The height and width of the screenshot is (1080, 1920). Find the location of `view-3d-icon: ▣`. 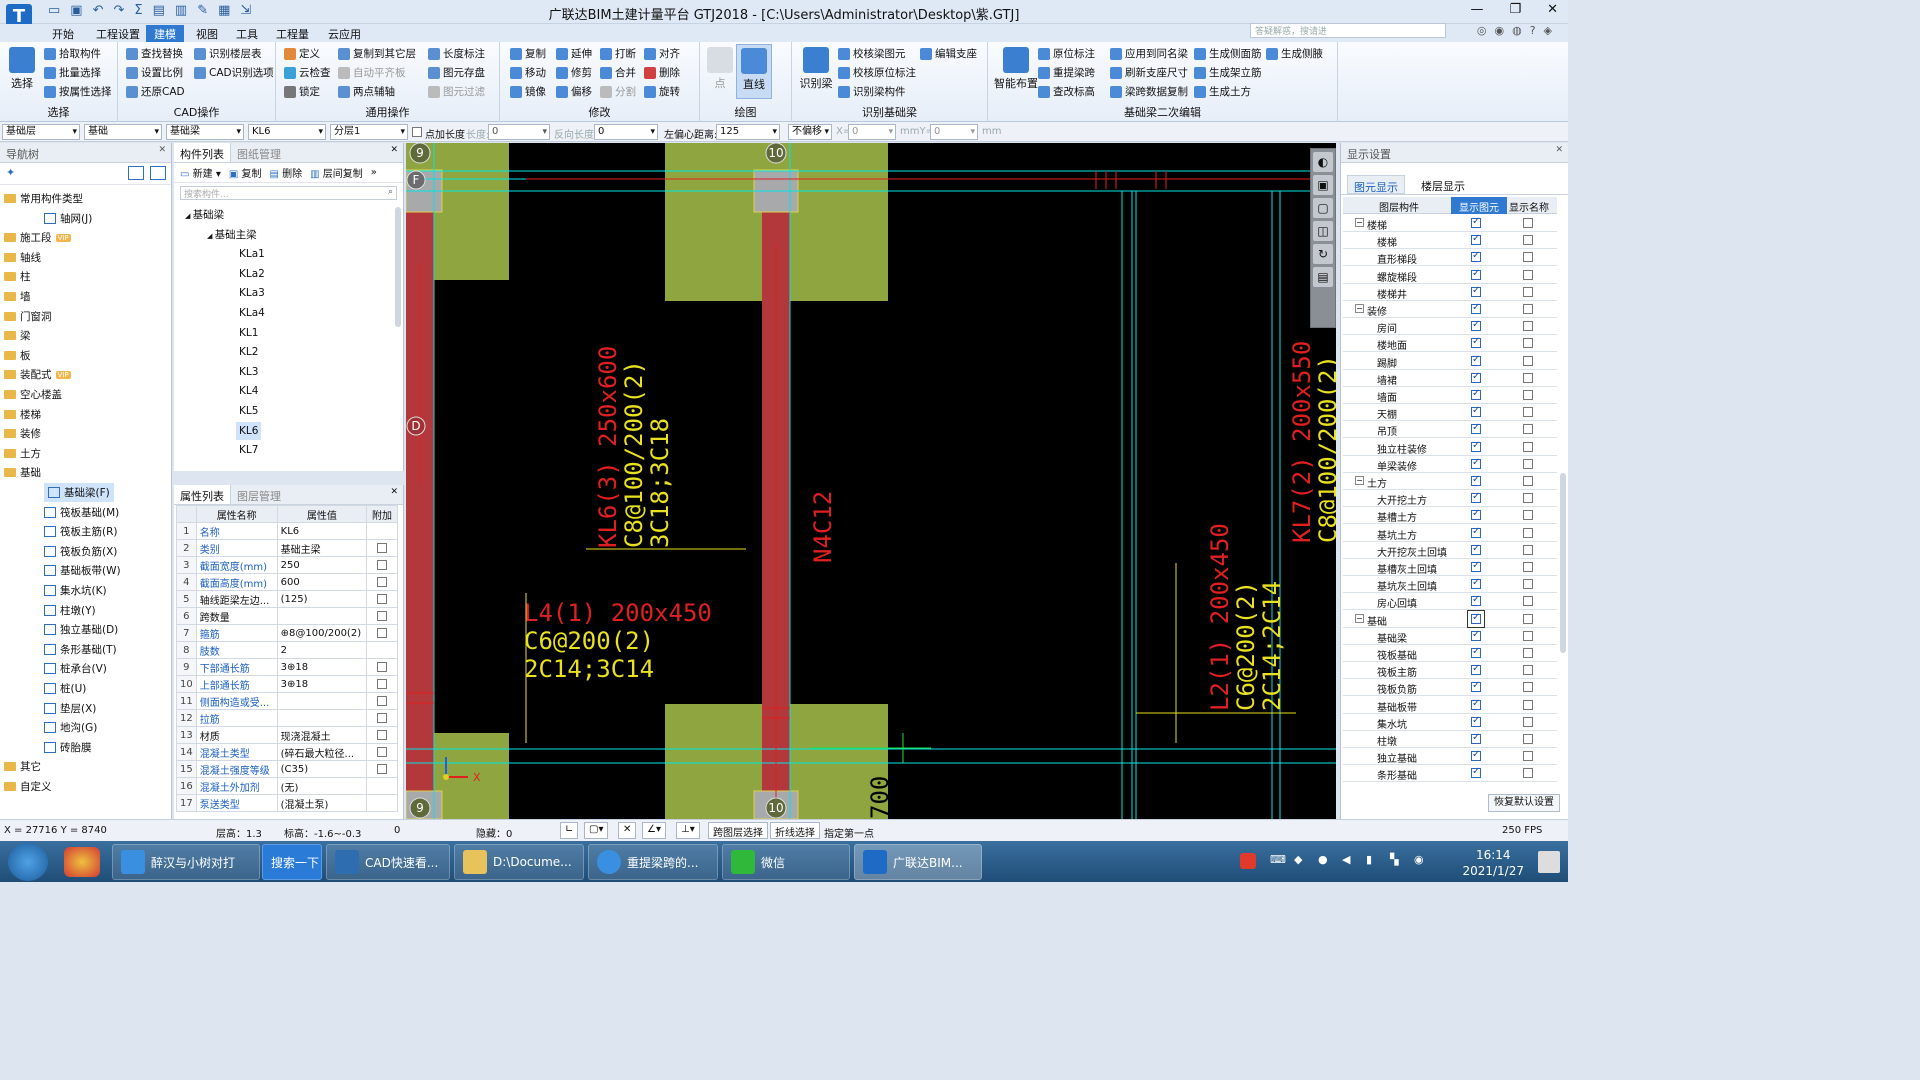

view-3d-icon: ▣ is located at coordinates (1323, 185).